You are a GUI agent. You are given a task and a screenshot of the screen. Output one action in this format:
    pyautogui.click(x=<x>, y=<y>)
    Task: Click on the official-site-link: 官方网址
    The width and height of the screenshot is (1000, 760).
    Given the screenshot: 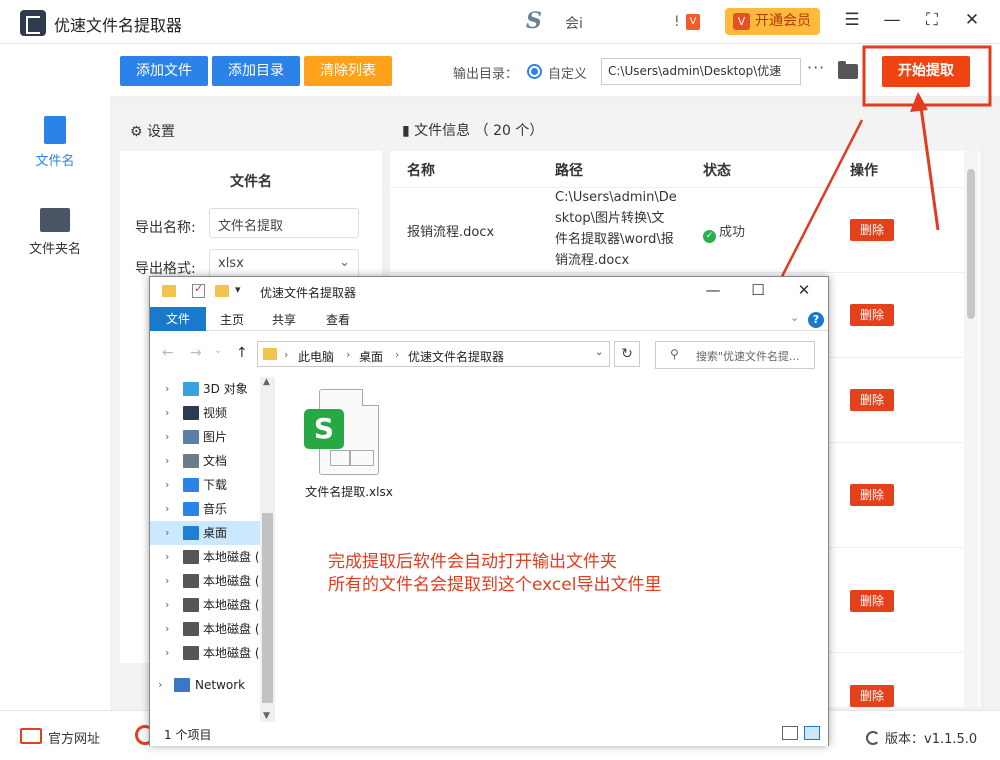 What is the action you would take?
    pyautogui.click(x=74, y=737)
    